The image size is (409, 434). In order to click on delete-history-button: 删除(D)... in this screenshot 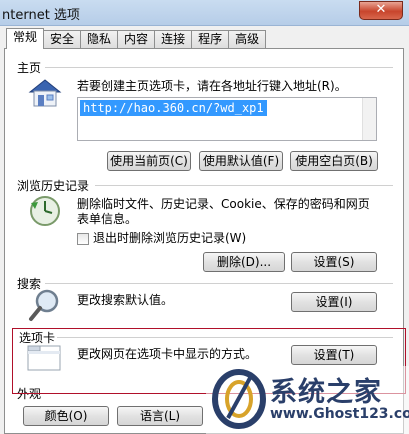, I will do `click(244, 262)`.